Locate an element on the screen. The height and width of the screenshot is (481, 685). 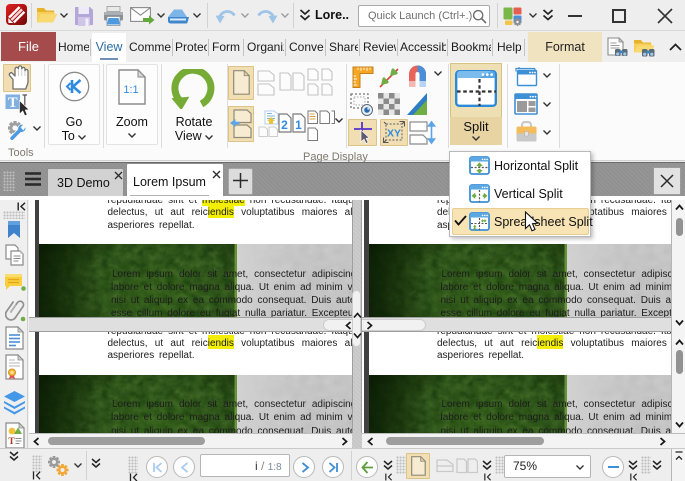
svg-text: 1:1 is located at coordinates (130, 90).